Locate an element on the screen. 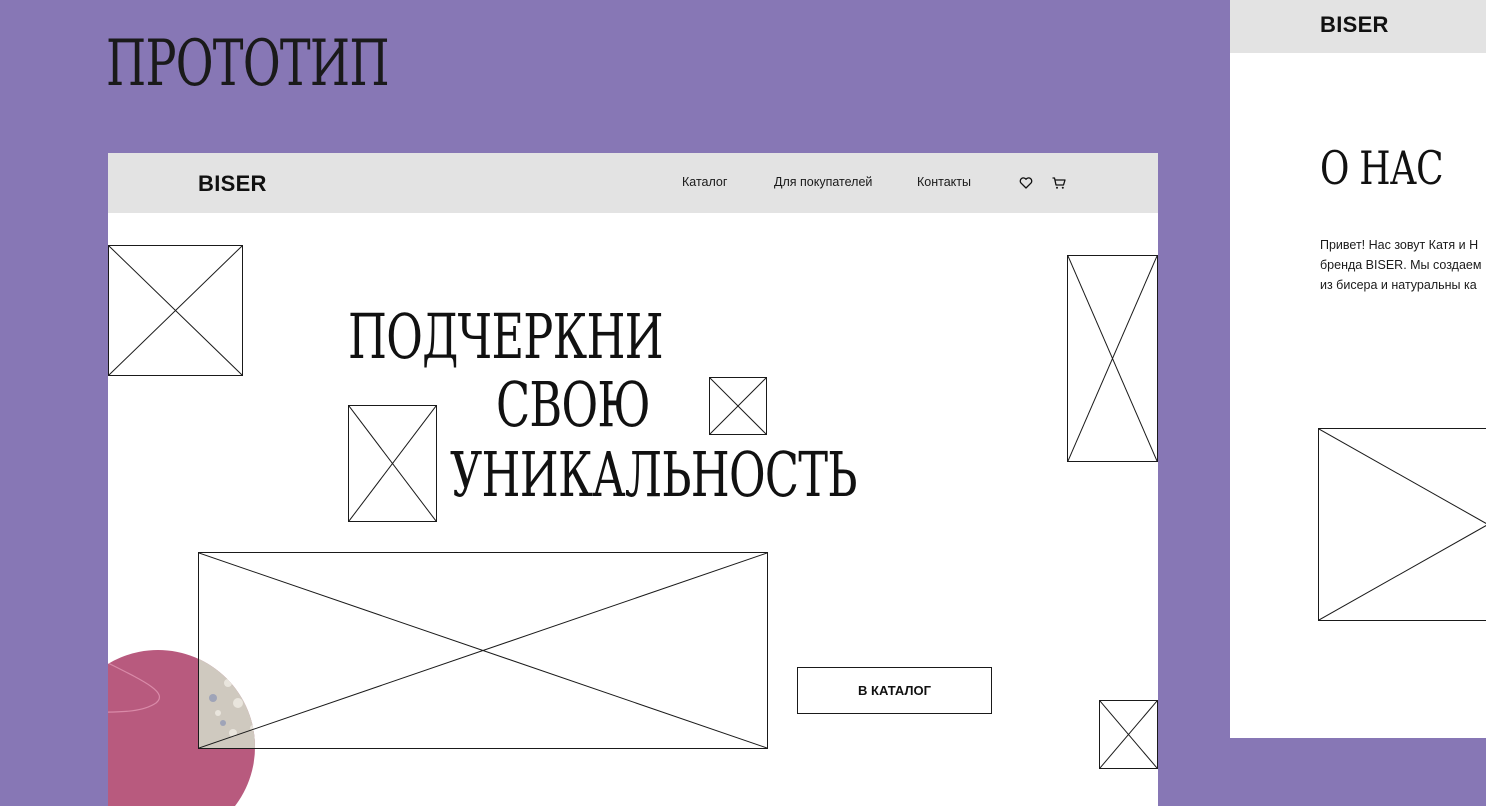  nav-link-contacts: Контакты is located at coordinates (944, 182).